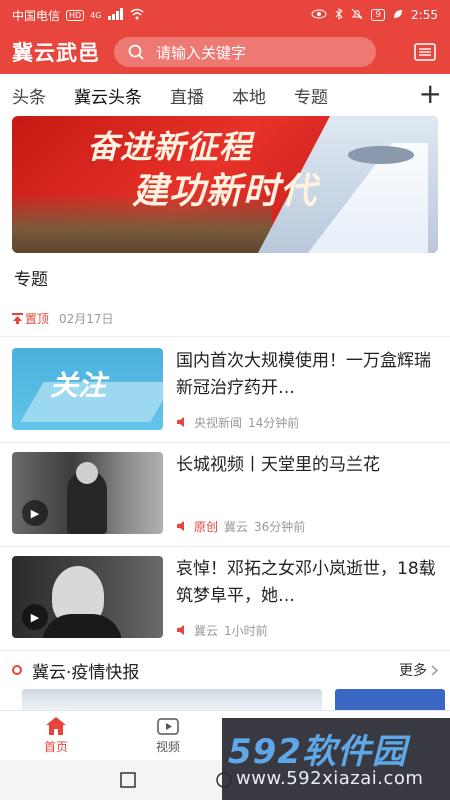  Describe the element at coordinates (17, 318) in the screenshot. I see `pin-icon` at that location.